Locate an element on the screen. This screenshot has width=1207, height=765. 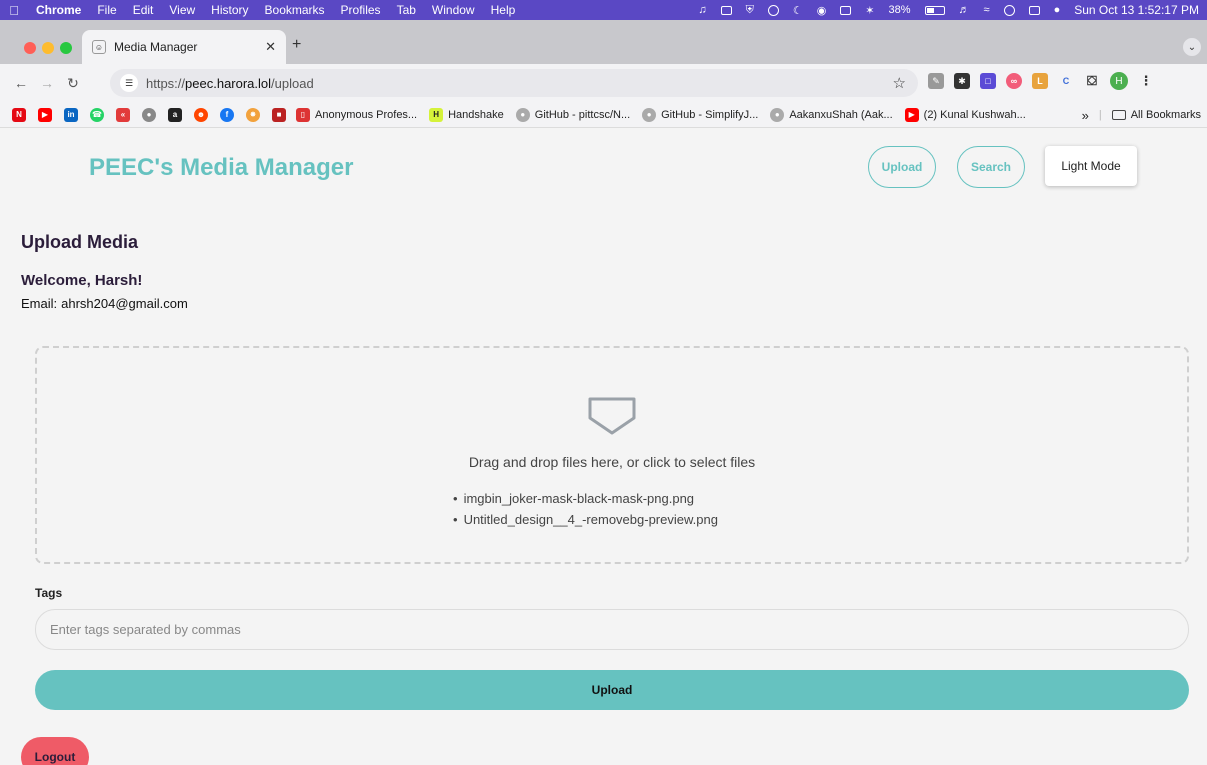
bookmark-star-icon: ☆ is located at coordinates (899, 83).